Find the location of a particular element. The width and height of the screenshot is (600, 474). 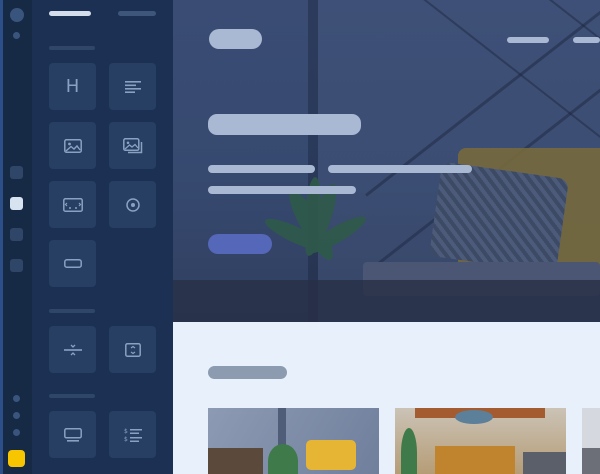

plant-image is located at coordinates (315, 218).